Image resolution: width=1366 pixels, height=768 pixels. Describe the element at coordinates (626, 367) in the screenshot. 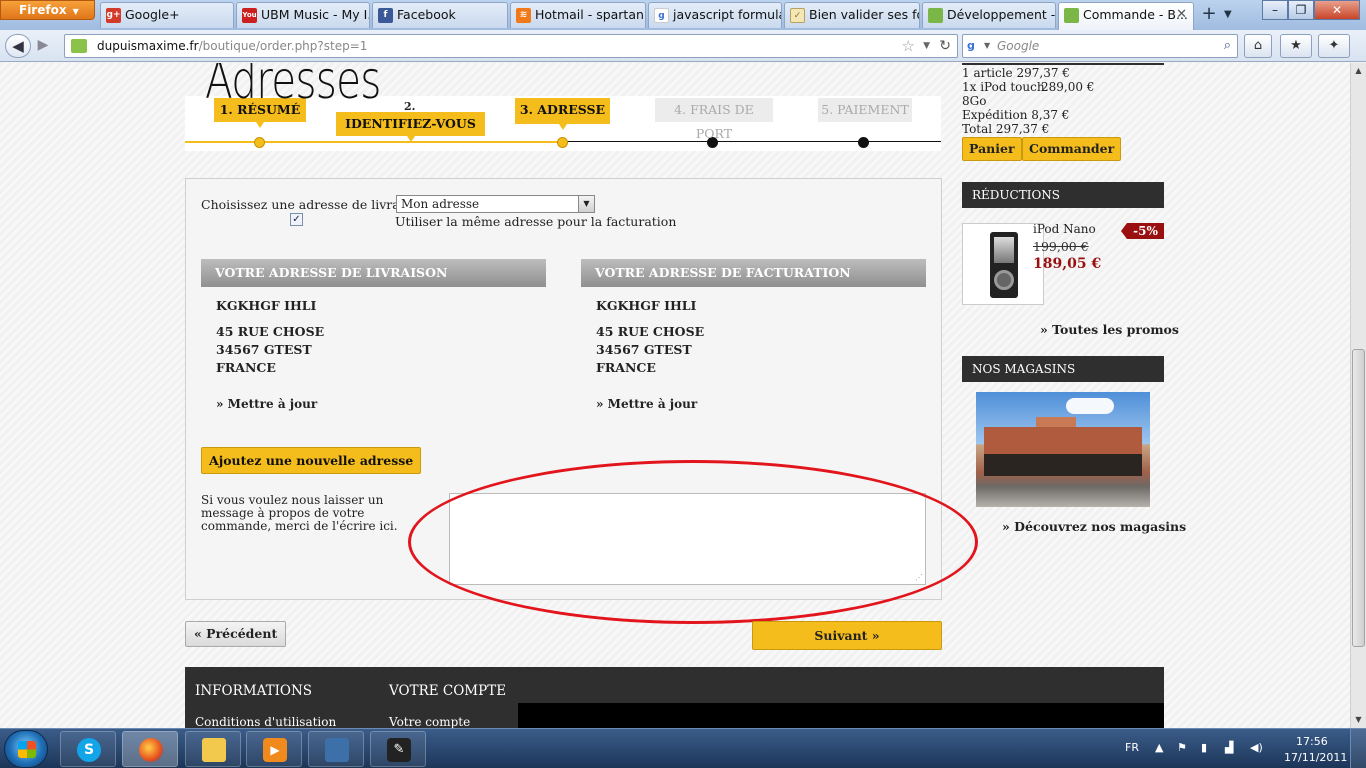

I see `billing-country: FRANCE` at that location.